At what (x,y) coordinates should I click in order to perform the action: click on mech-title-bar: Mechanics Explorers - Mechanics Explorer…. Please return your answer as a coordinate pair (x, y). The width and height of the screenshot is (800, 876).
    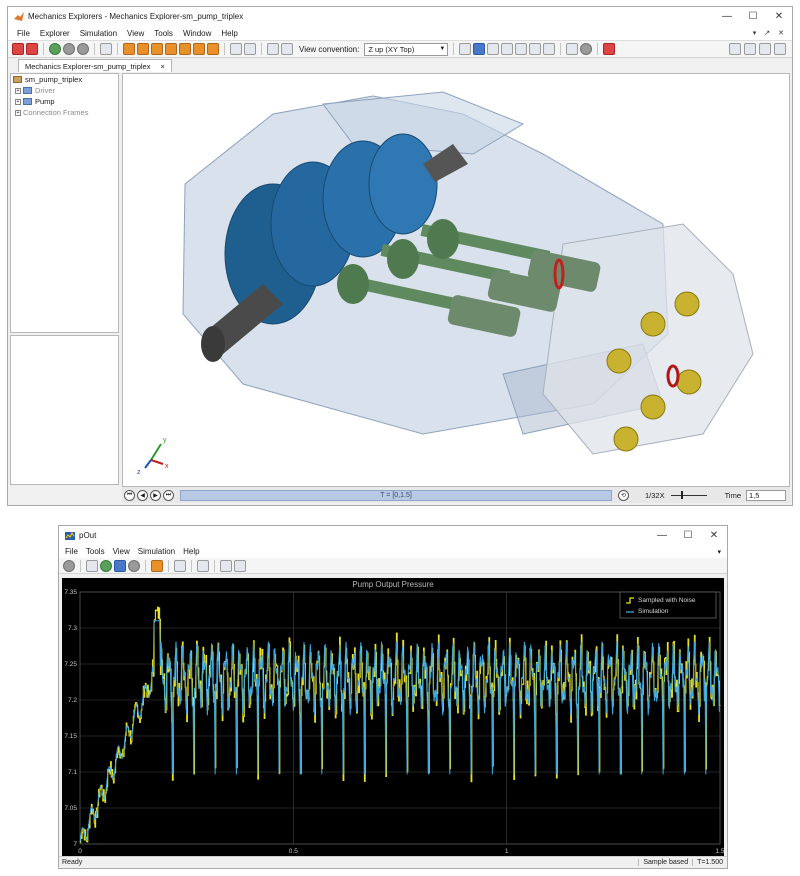
    Looking at the image, I should click on (400, 16).